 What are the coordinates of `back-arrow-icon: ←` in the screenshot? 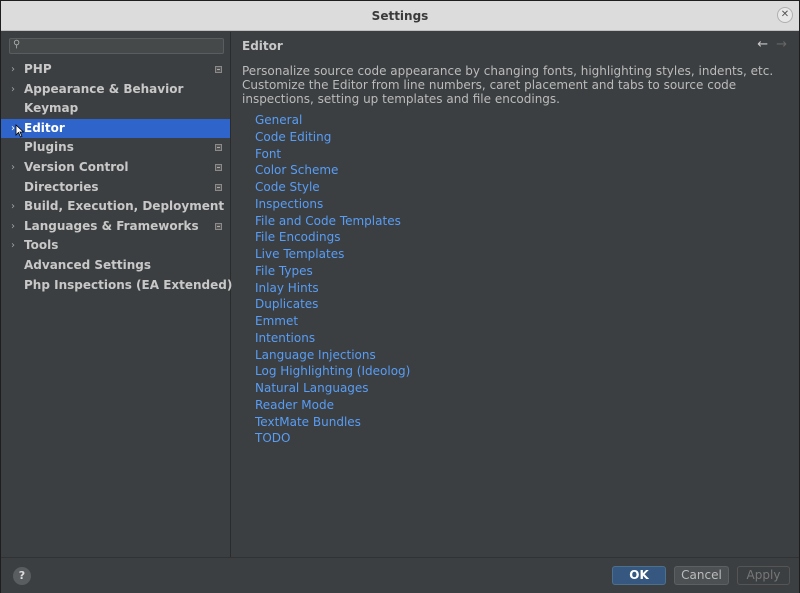 It's located at (762, 44).